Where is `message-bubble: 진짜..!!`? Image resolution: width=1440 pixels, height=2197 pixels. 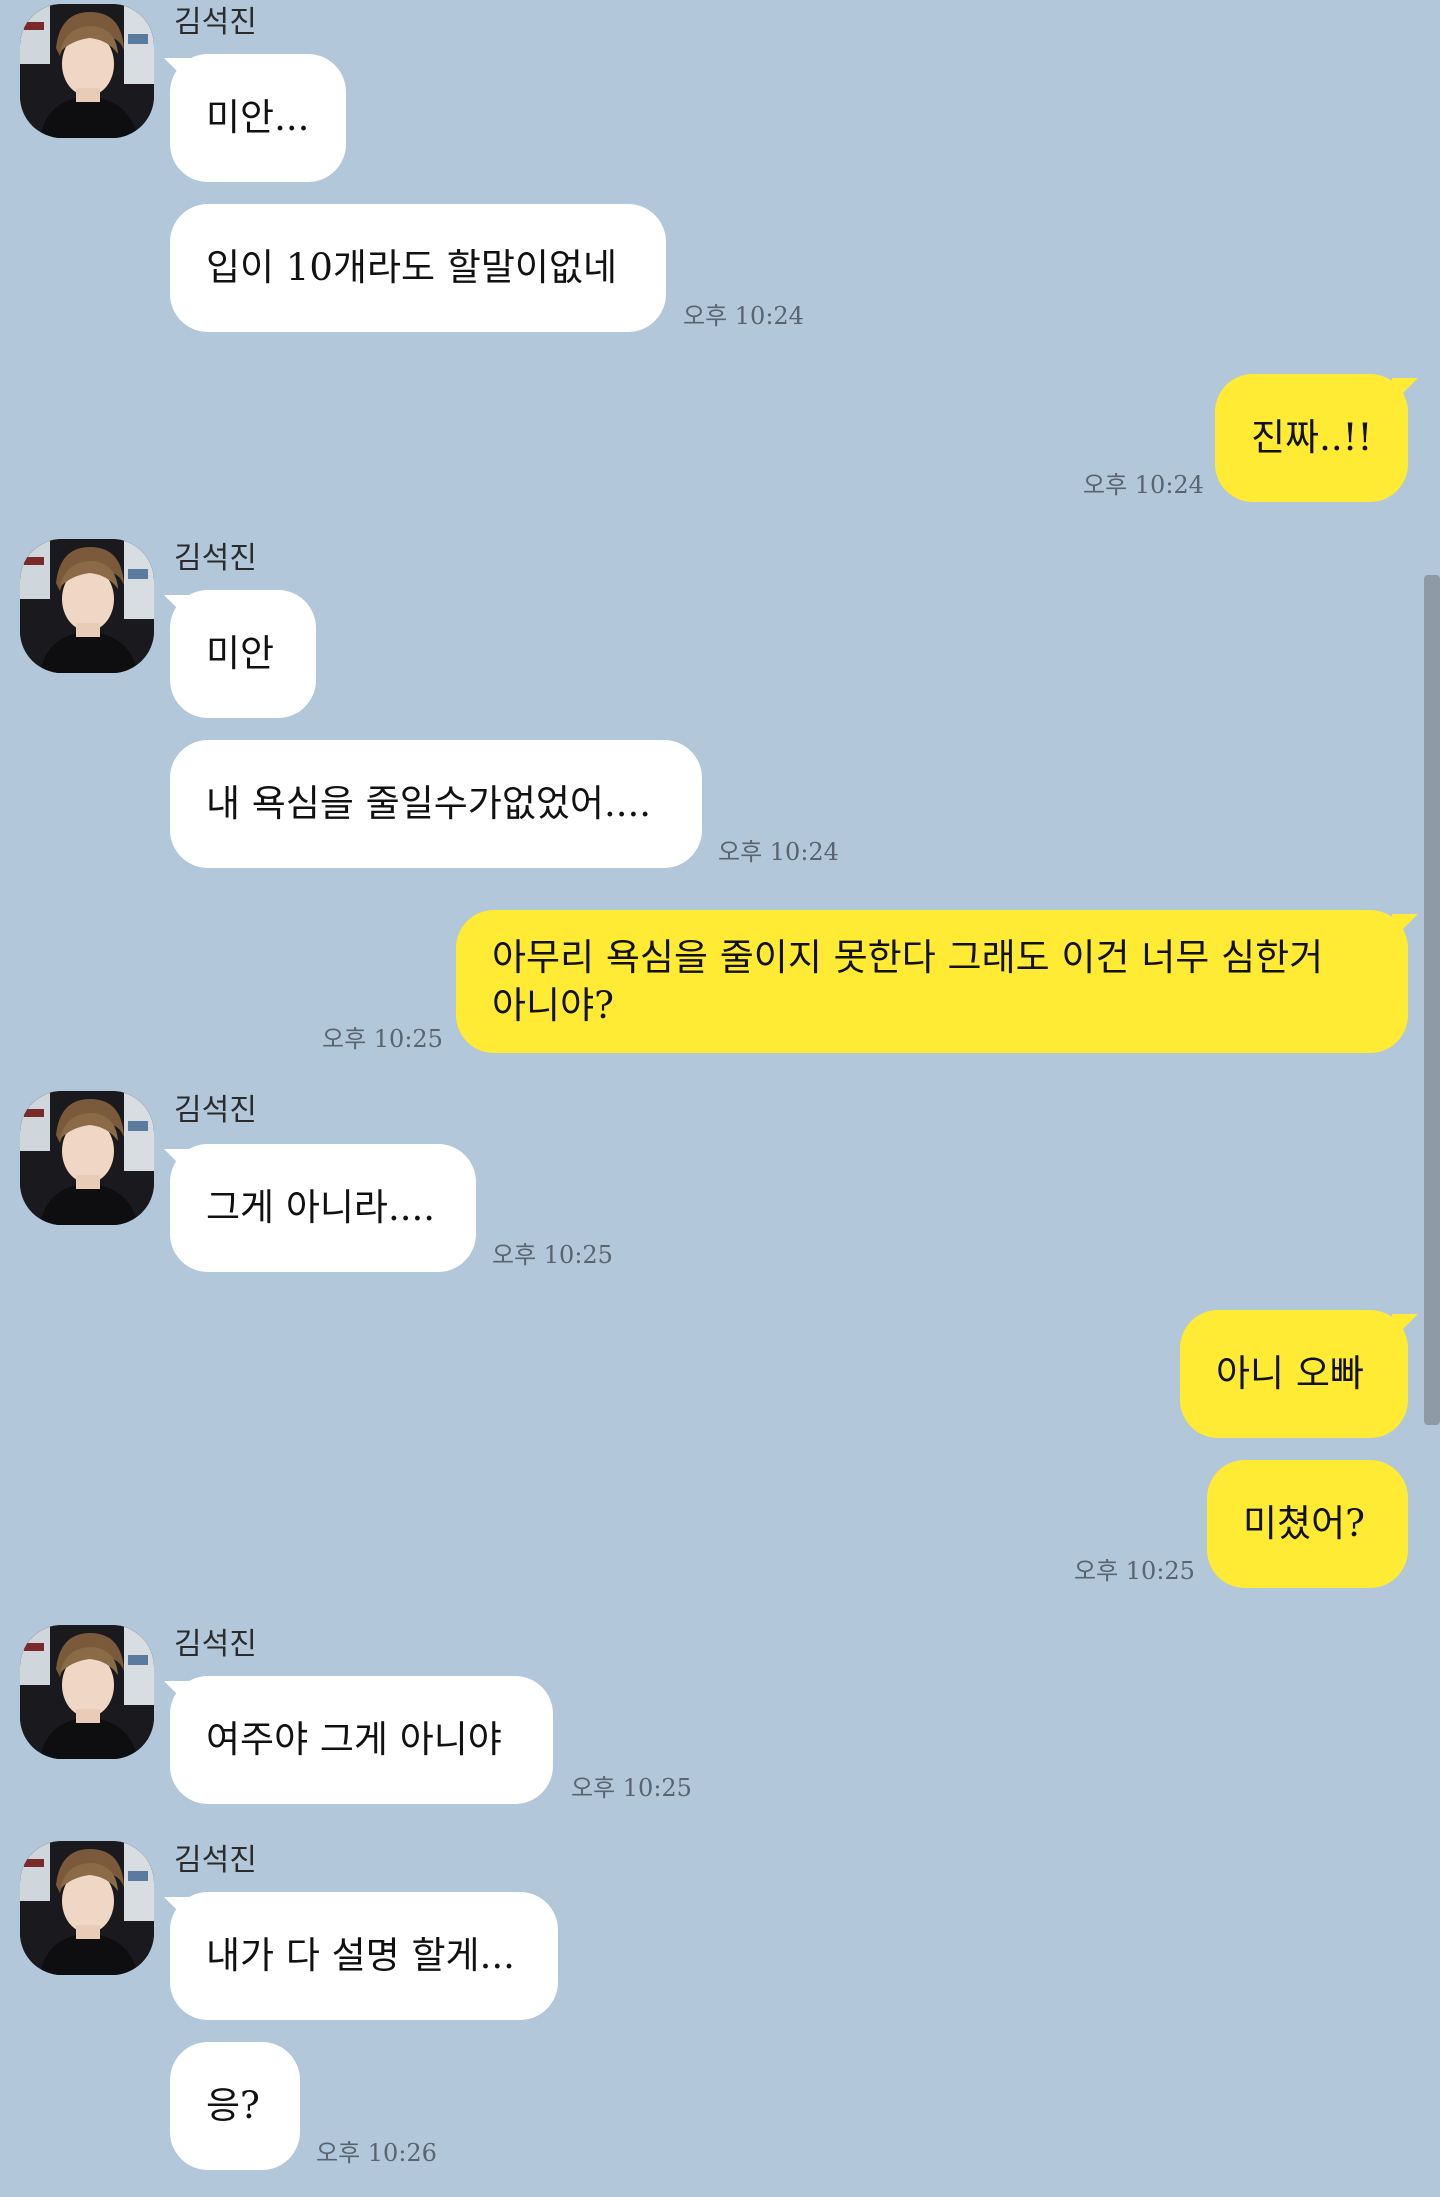
message-bubble: 진짜..!! is located at coordinates (1311, 438).